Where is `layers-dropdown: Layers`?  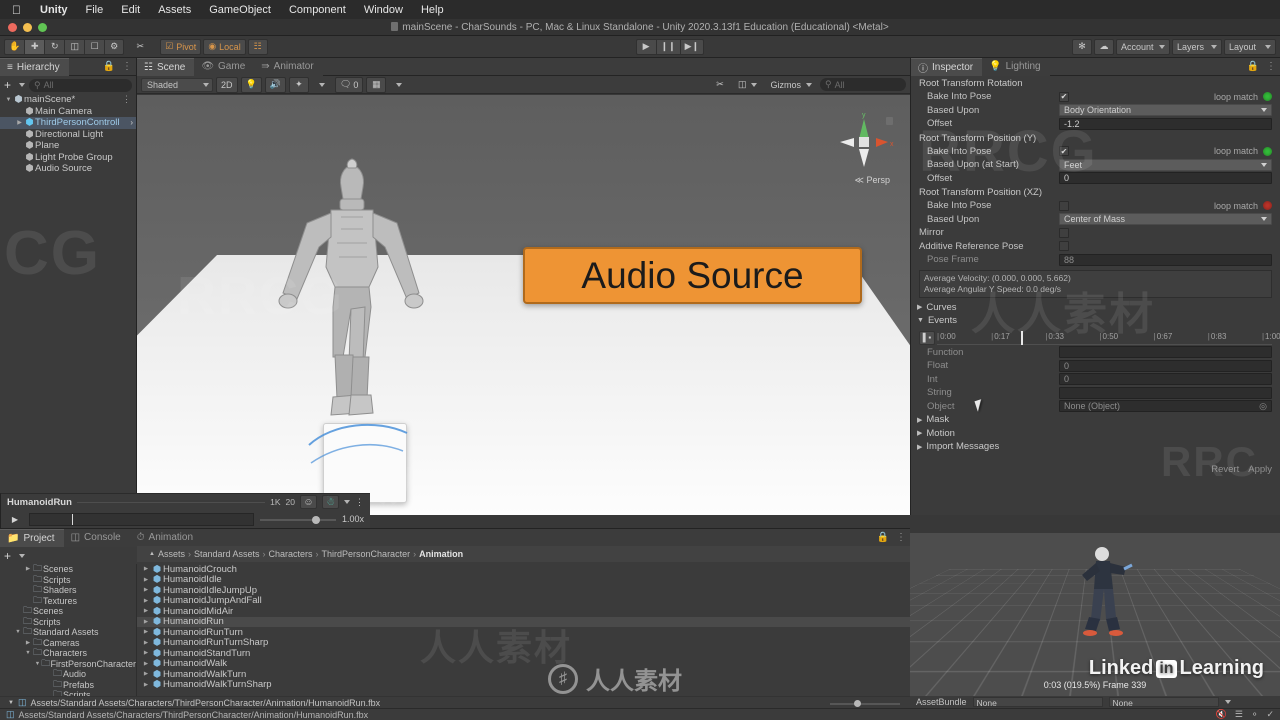
layers-dropdown: Layers is located at coordinates (1197, 46).